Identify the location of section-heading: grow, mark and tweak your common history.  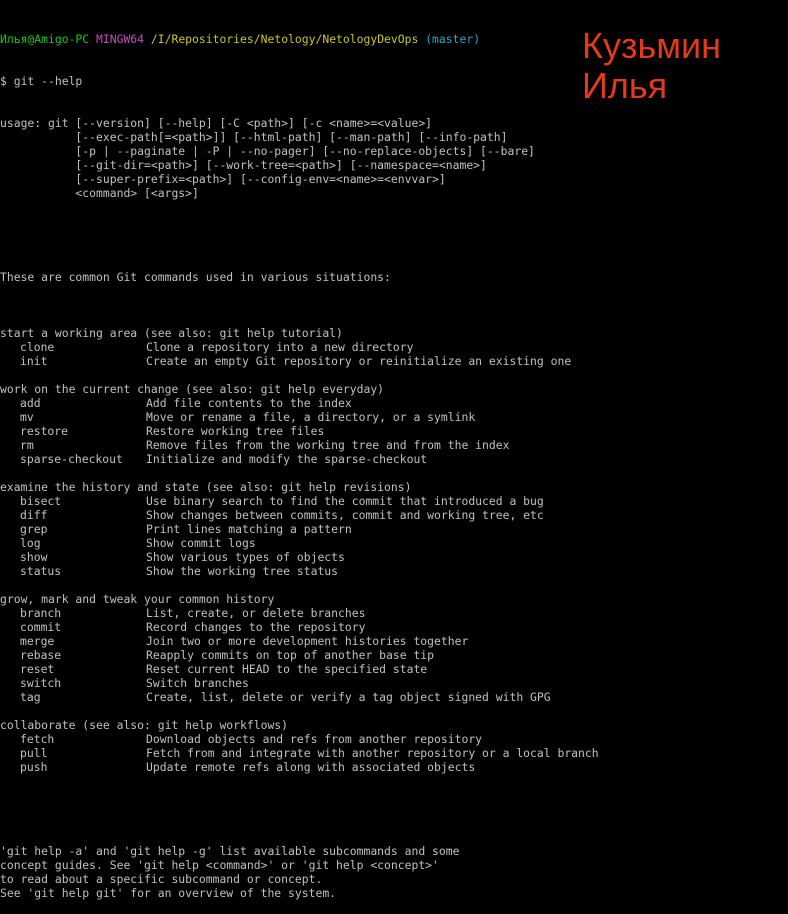
(137, 599).